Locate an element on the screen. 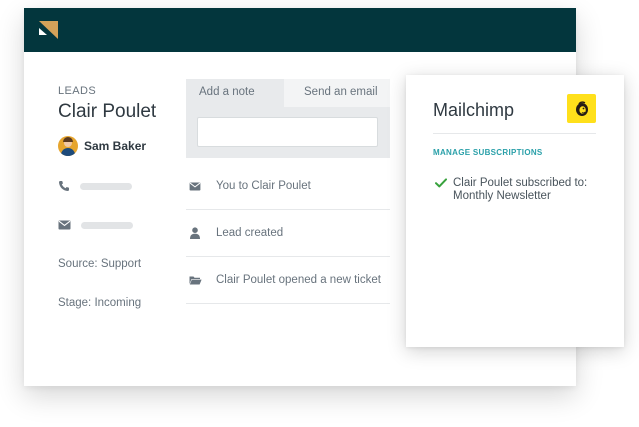 Image resolution: width=639 pixels, height=427 pixels. section-label: LEADS is located at coordinates (77, 91).